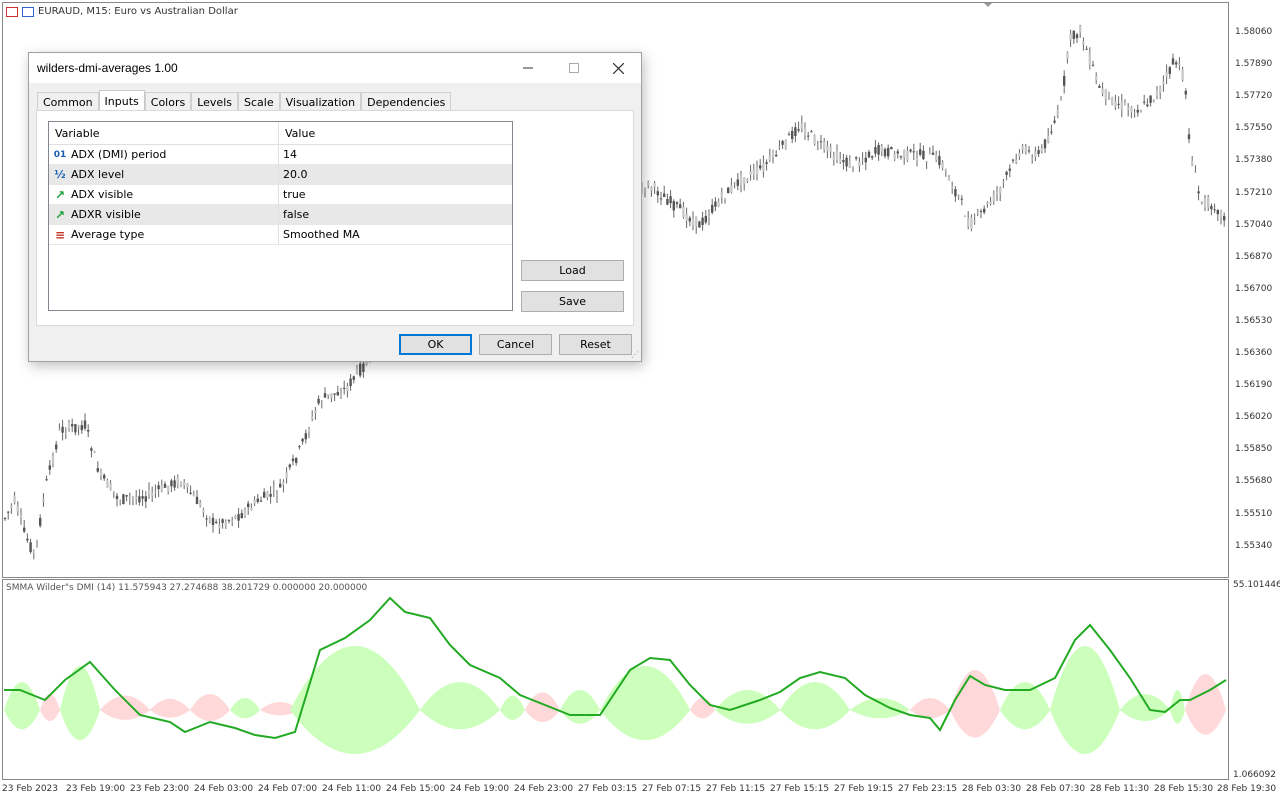  Describe the element at coordinates (406, 101) in the screenshot. I see `tab-dependencies: Dependencies` at that location.